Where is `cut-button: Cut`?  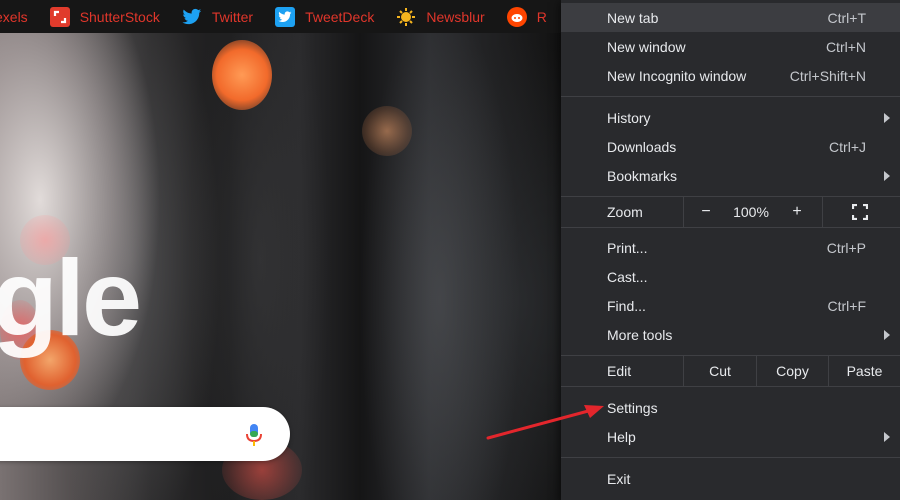
cut-button: Cut is located at coordinates (720, 371).